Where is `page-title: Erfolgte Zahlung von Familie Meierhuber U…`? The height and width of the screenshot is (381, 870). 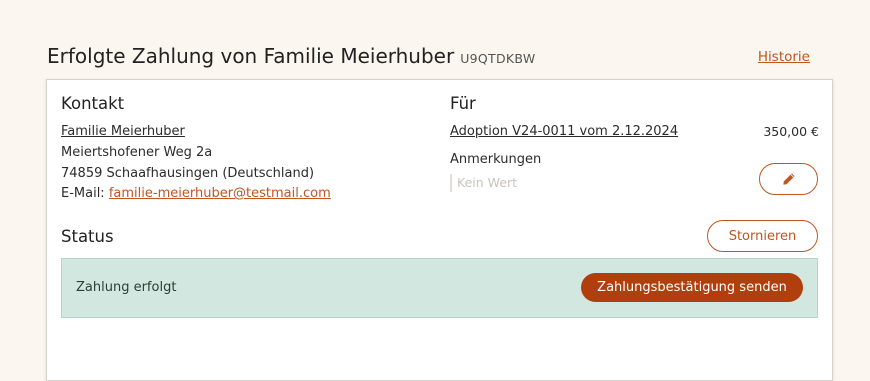 page-title: Erfolgte Zahlung von Familie Meierhuber U… is located at coordinates (291, 56).